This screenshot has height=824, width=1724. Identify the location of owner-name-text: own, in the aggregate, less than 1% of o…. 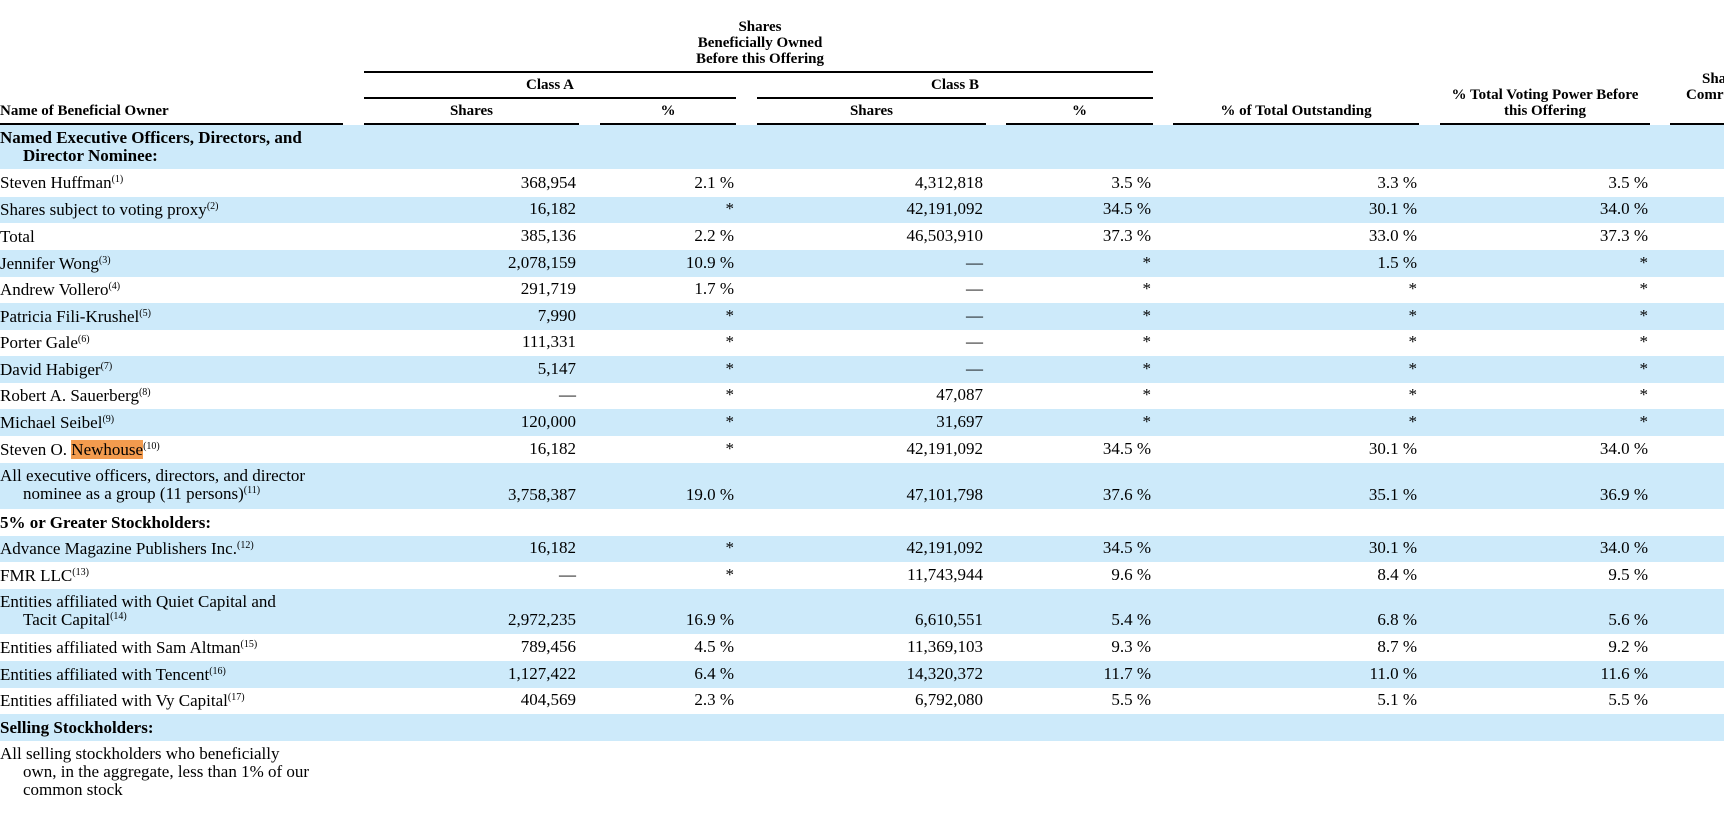
(166, 771).